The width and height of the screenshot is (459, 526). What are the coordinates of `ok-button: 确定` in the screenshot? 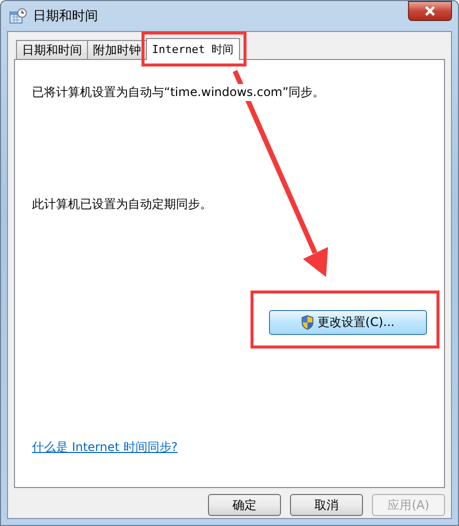 It's located at (244, 505).